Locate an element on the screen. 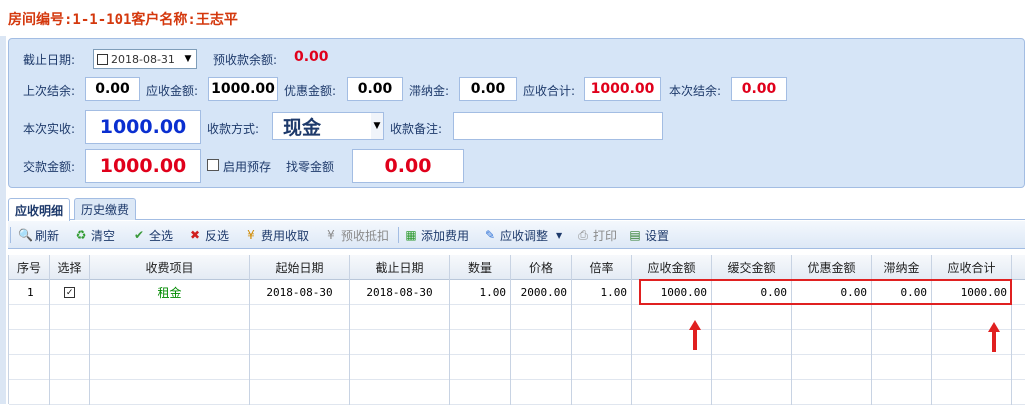  broom-icon: ♻ is located at coordinates (81, 235).